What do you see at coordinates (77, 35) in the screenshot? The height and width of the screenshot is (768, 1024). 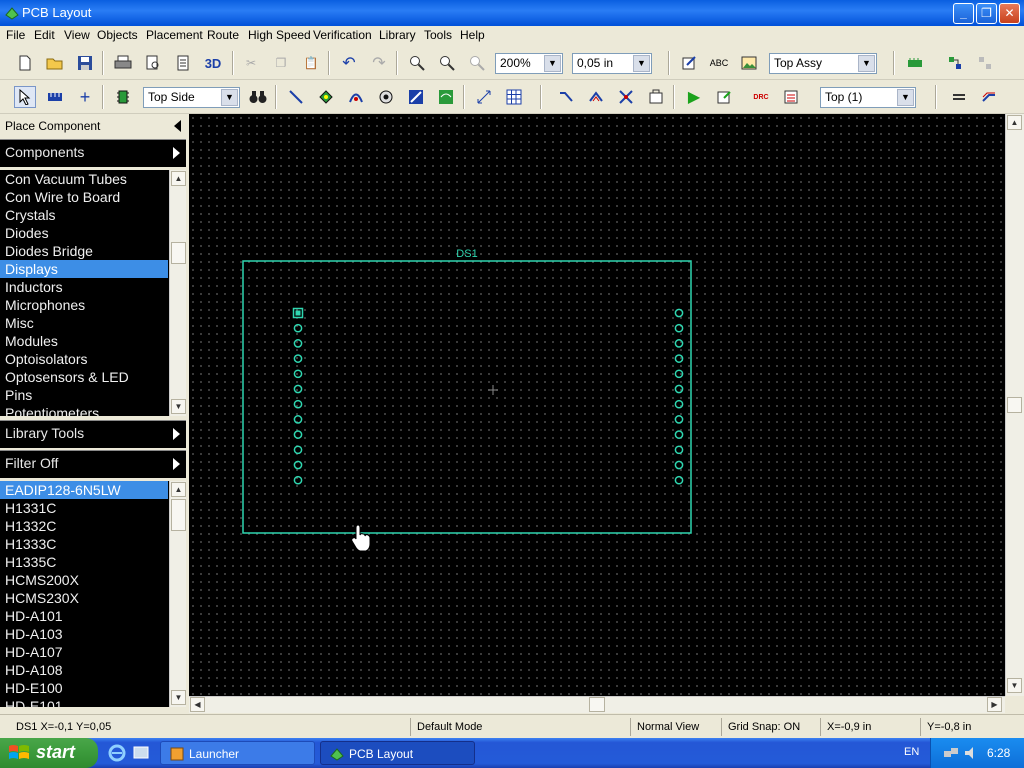 I see `menu-view: View` at bounding box center [77, 35].